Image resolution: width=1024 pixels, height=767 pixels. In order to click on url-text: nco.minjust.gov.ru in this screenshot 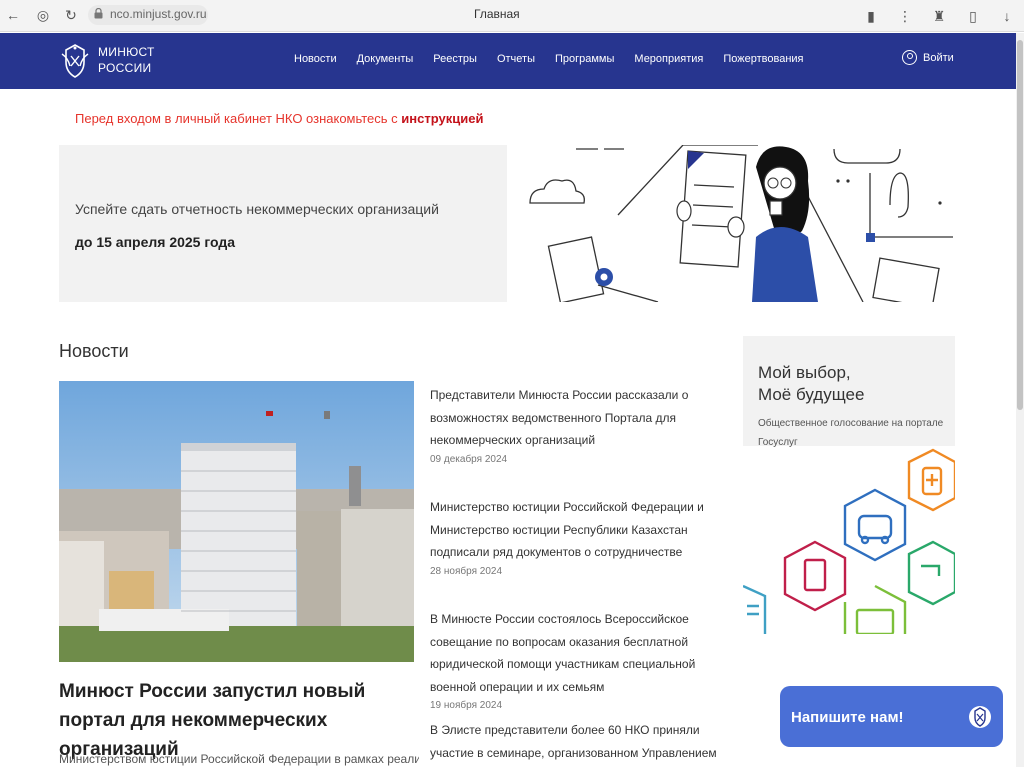, I will do `click(158, 14)`.